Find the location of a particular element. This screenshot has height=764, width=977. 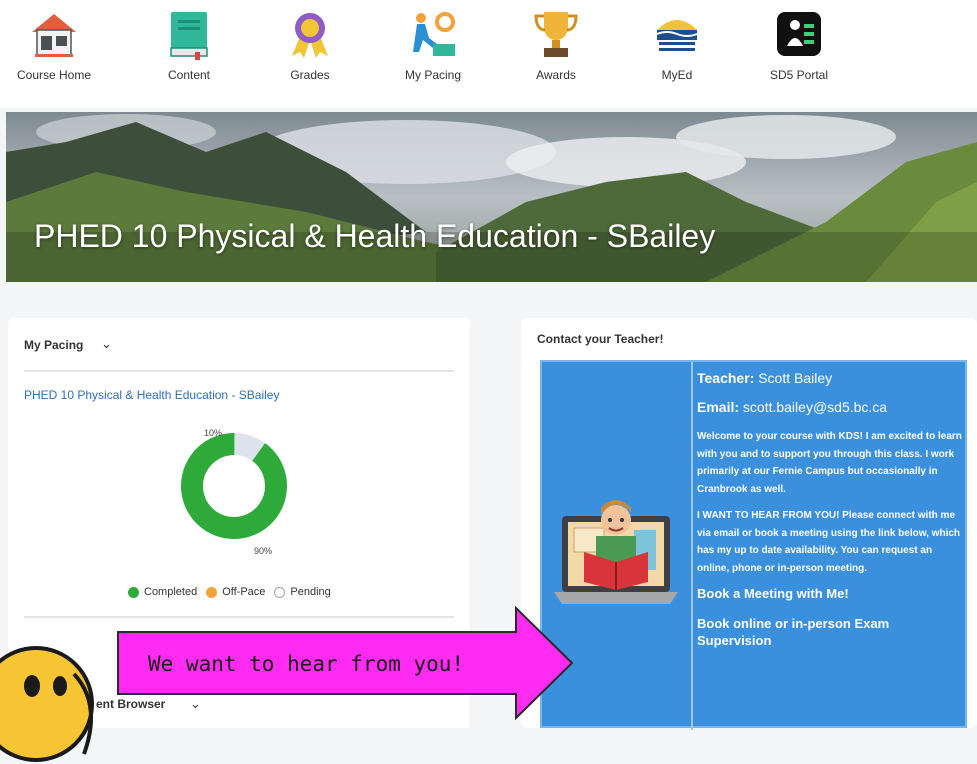

nav-course-home: Course Home is located at coordinates (54, 45).